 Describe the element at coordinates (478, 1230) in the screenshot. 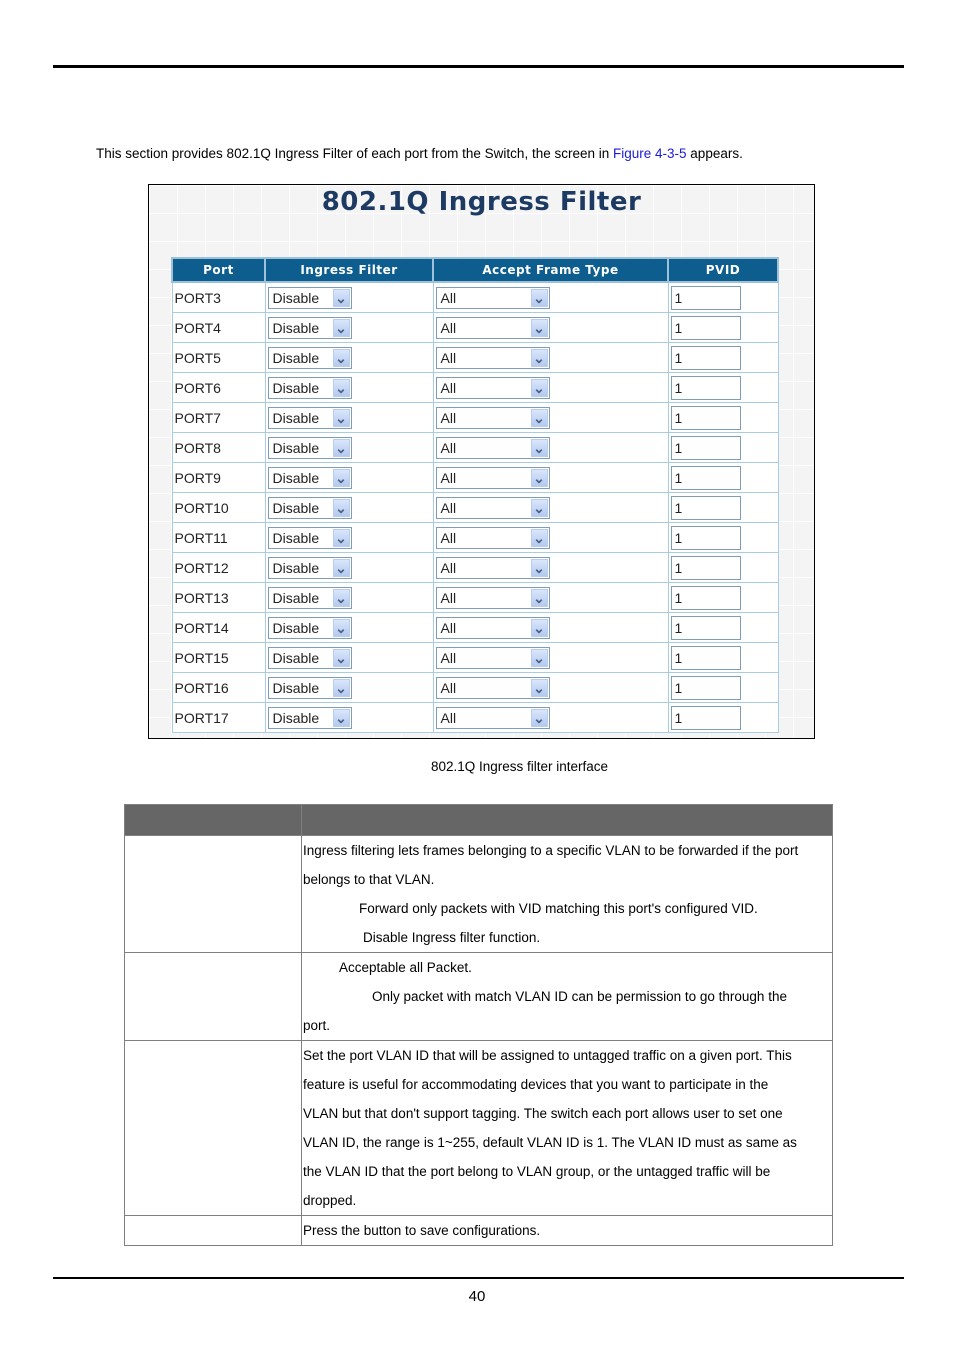

I see `desc-row: Press the button to save configurations.` at that location.